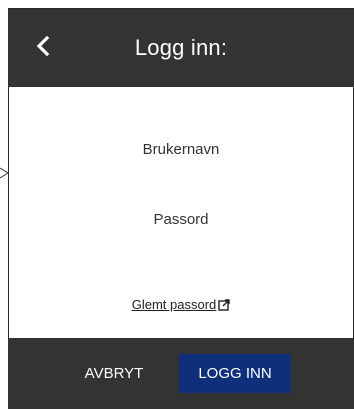 The height and width of the screenshot is (409, 354). I want to click on back-button, so click(43, 46).